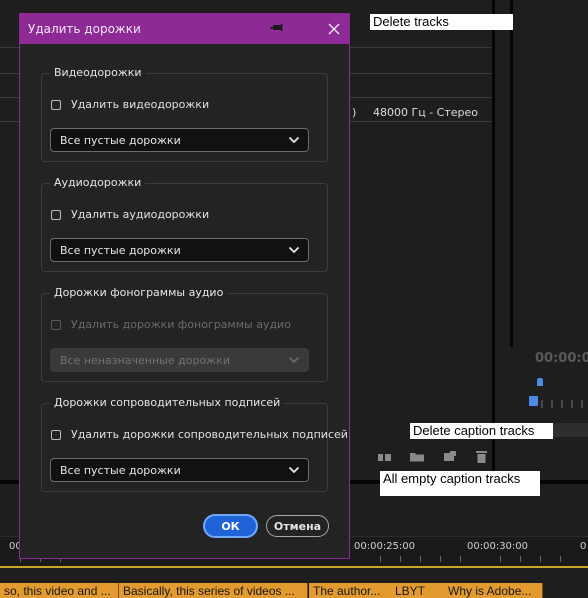 Image resolution: width=588 pixels, height=598 pixels. Describe the element at coordinates (230, 526) in the screenshot. I see `ok-button: ОК` at that location.